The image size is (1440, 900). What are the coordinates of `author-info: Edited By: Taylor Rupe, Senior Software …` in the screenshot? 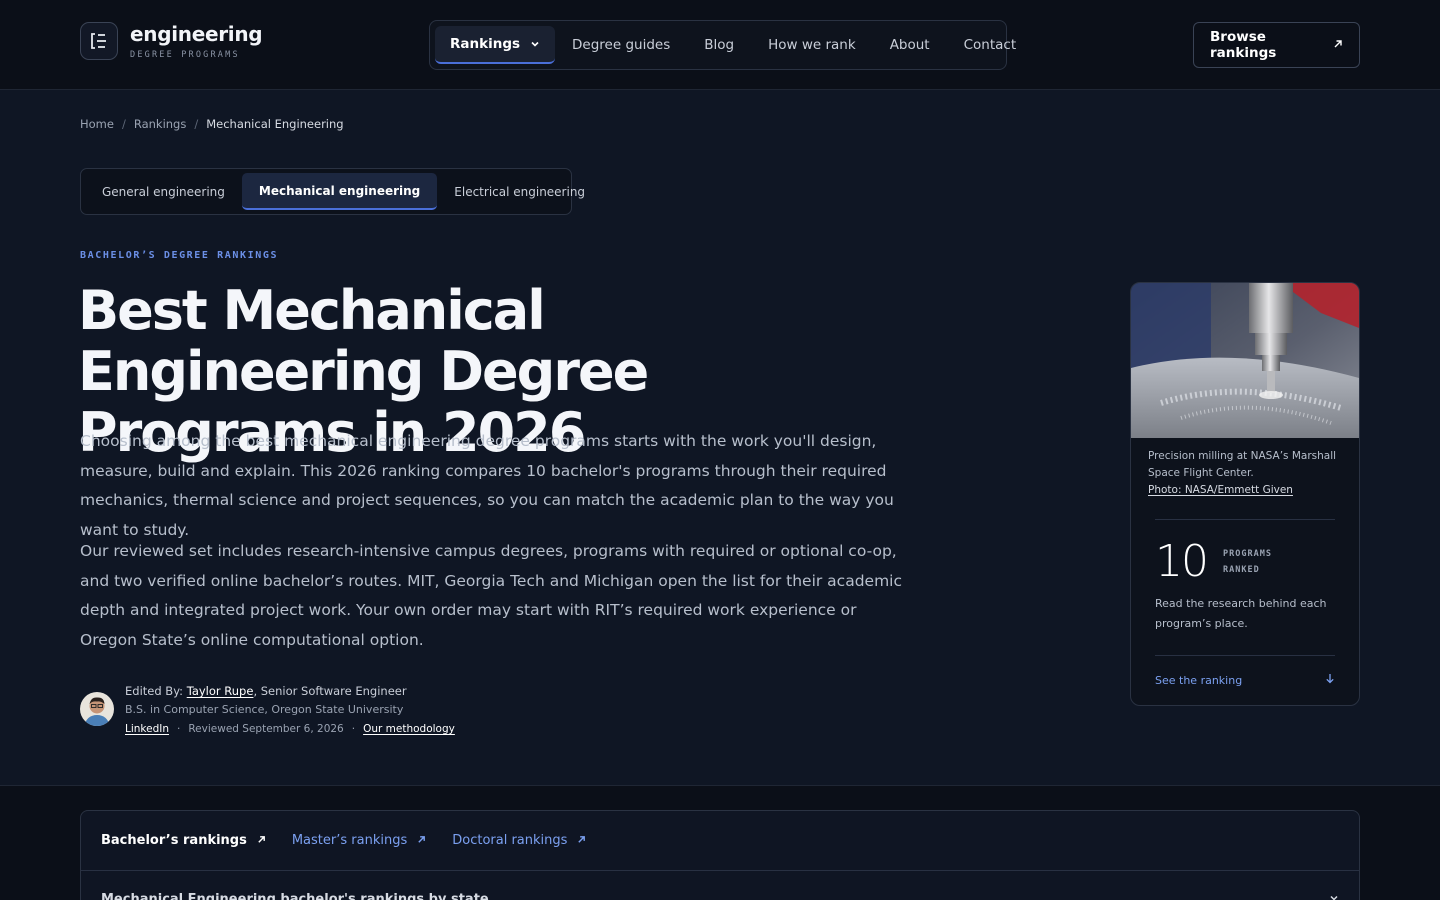 It's located at (290, 710).